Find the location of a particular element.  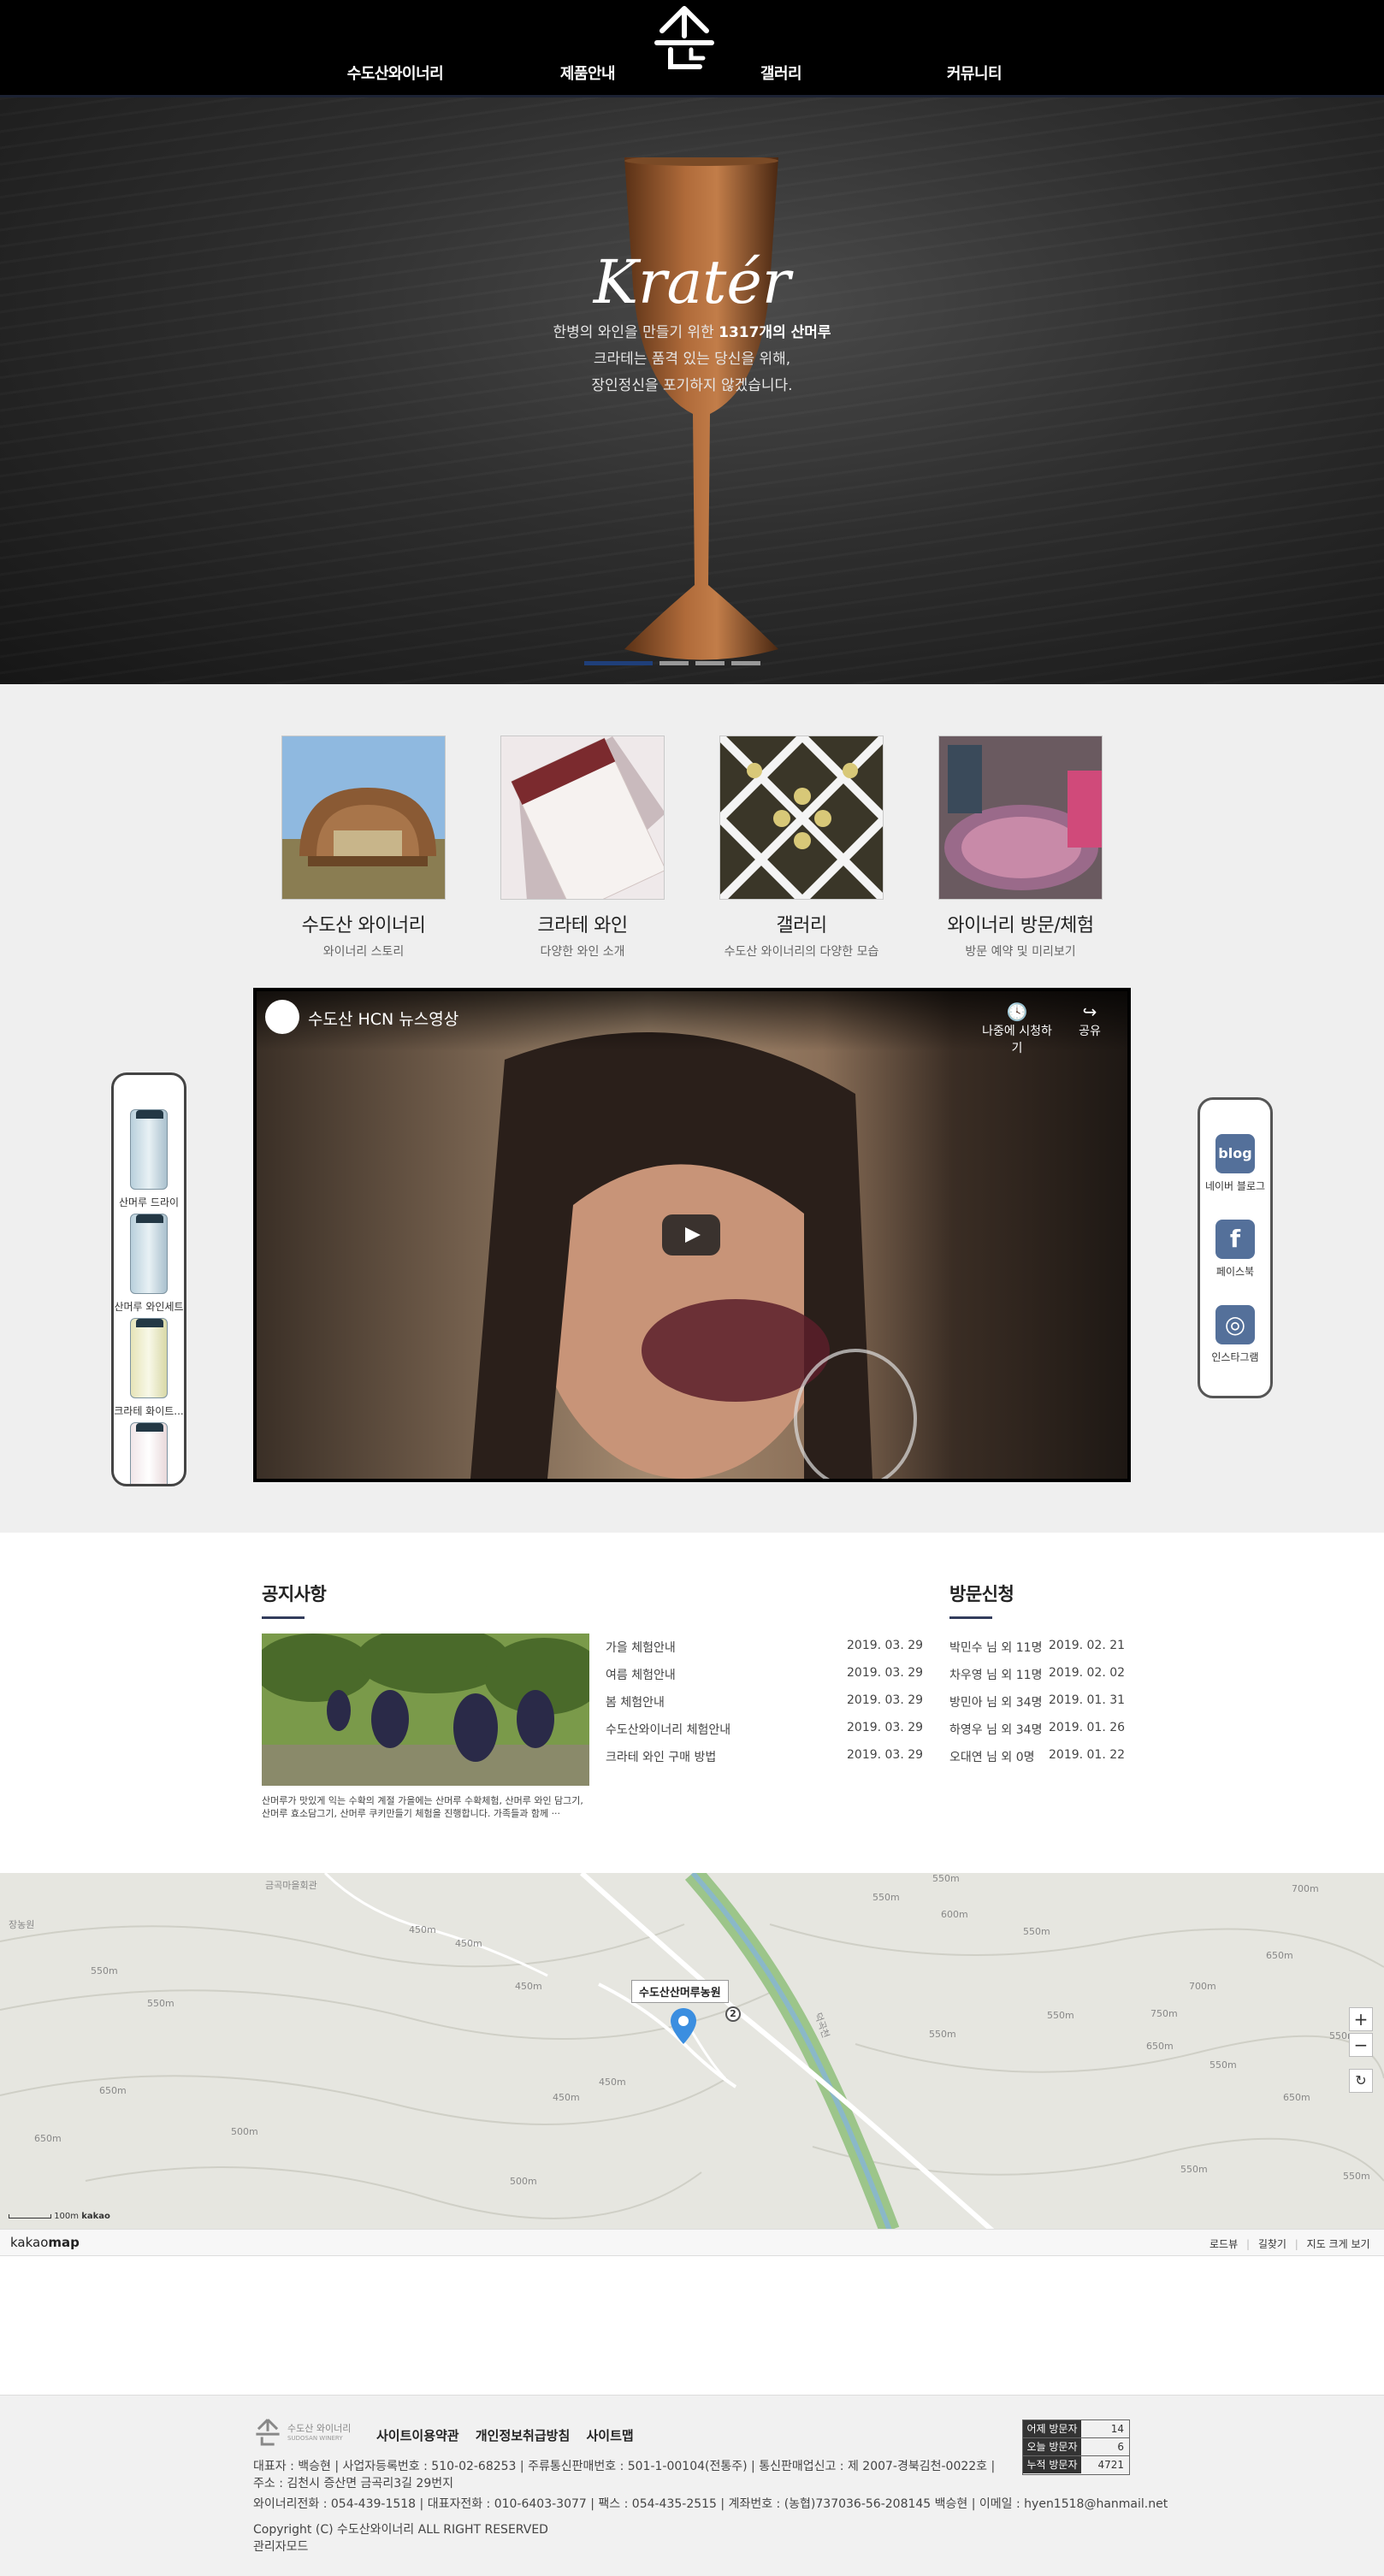

visitor-counter: 어제 방문자 14 오늘 방문자 6 누적 방문자 4721 is located at coordinates (1076, 2447).